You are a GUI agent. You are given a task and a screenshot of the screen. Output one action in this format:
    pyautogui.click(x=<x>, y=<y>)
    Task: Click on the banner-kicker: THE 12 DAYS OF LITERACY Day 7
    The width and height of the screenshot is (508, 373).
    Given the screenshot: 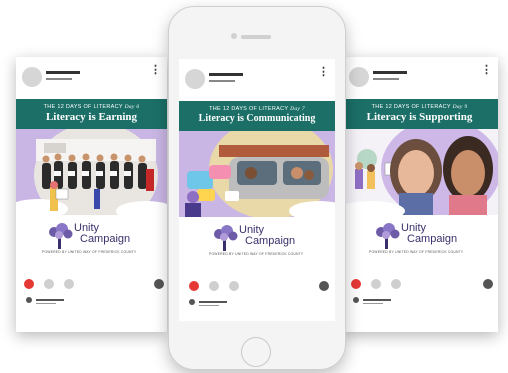 What is the action you would take?
    pyautogui.click(x=257, y=109)
    